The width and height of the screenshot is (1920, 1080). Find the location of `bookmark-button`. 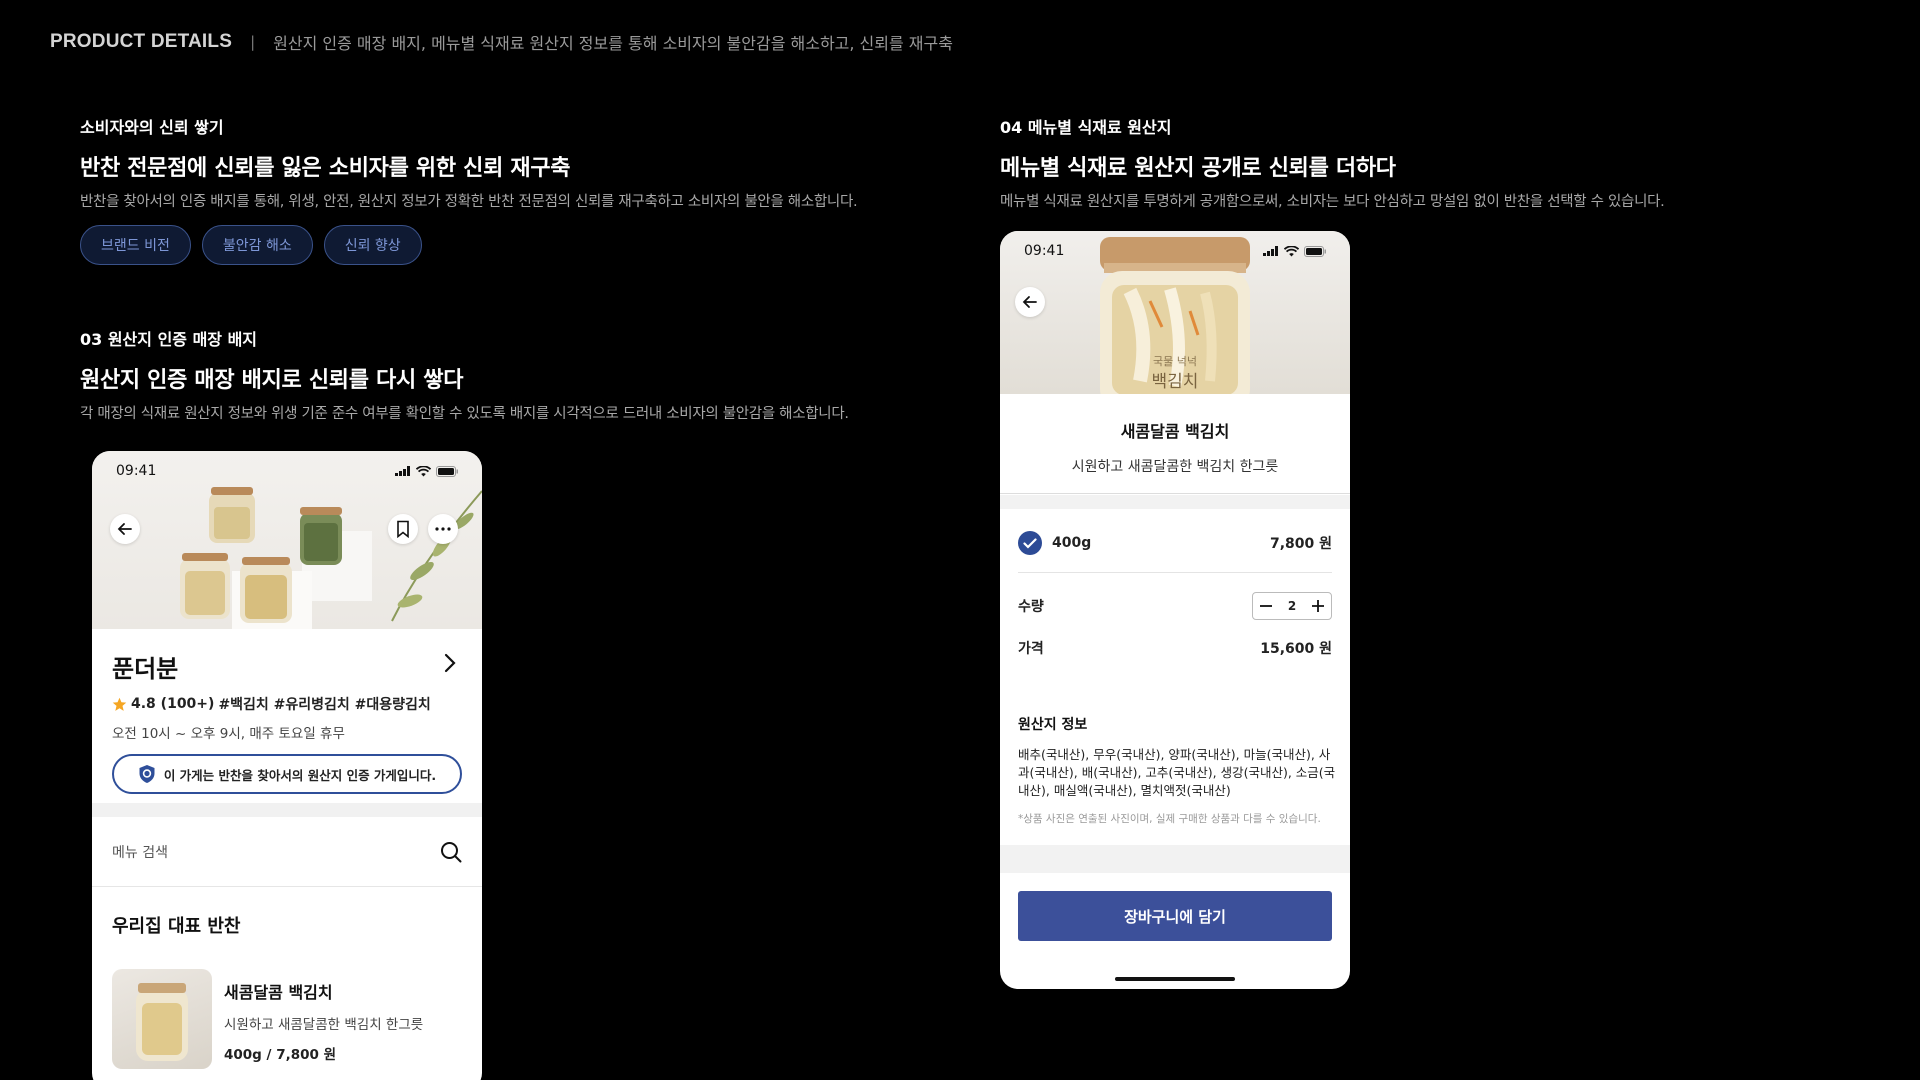

bookmark-button is located at coordinates (403, 529).